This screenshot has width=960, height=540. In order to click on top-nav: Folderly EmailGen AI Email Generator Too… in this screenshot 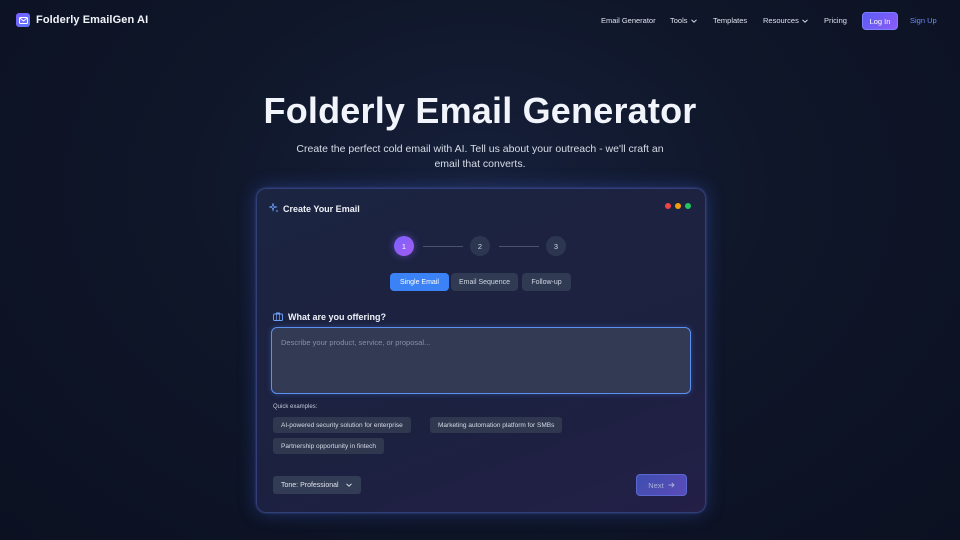, I will do `click(480, 21)`.